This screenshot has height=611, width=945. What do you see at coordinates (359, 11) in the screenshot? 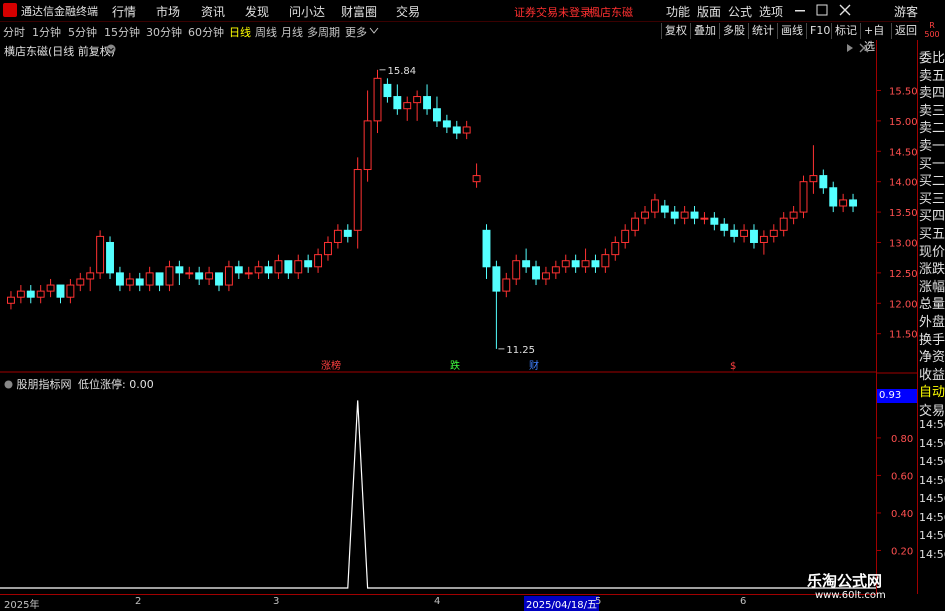
I see `menu-item-caifuquan: 财富圈` at bounding box center [359, 11].